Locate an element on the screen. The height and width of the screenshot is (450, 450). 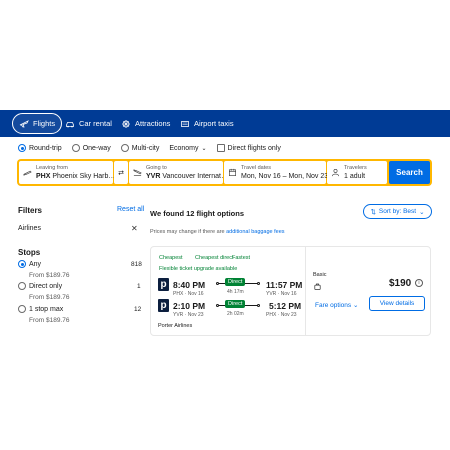
airlines-filter-label: Airlines is located at coordinates (29, 228).